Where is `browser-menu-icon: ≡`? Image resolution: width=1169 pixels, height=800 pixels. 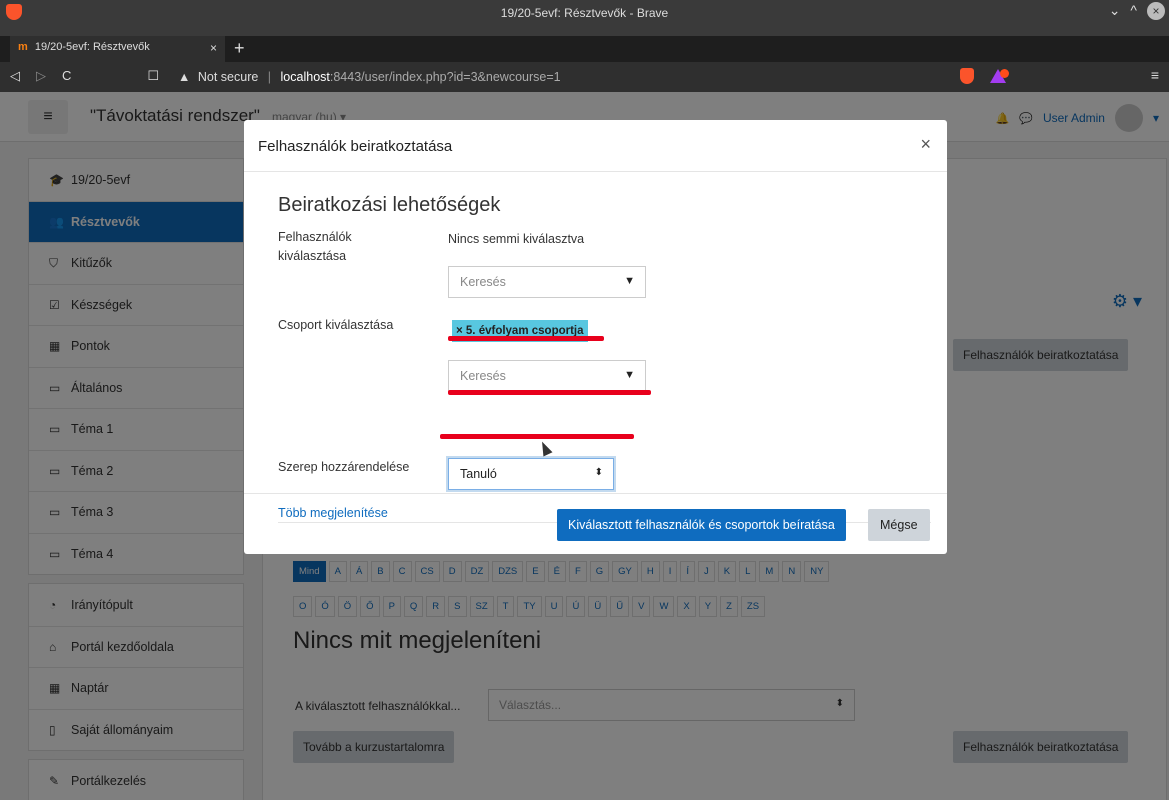 browser-menu-icon: ≡ is located at coordinates (1155, 75).